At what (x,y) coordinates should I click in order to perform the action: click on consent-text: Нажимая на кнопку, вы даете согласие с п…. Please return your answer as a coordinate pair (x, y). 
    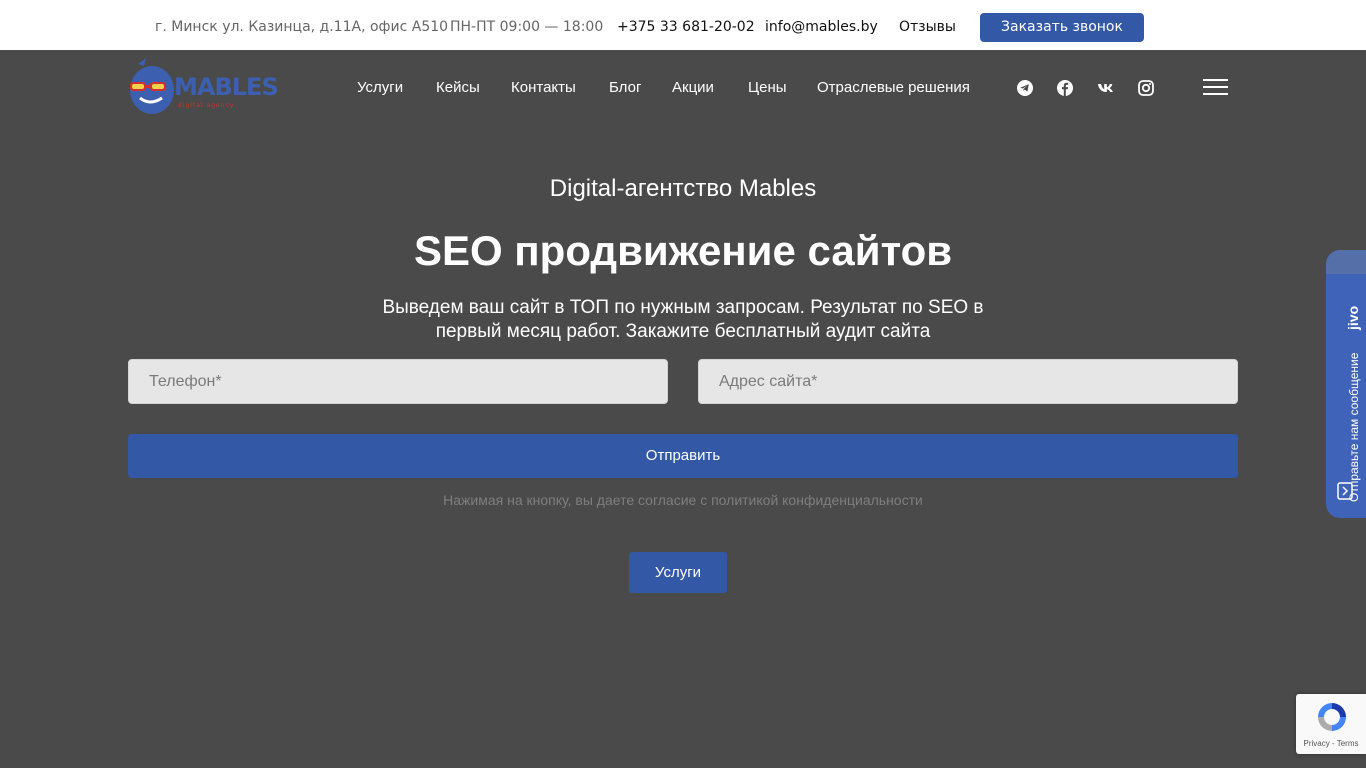
    Looking at the image, I should click on (683, 500).